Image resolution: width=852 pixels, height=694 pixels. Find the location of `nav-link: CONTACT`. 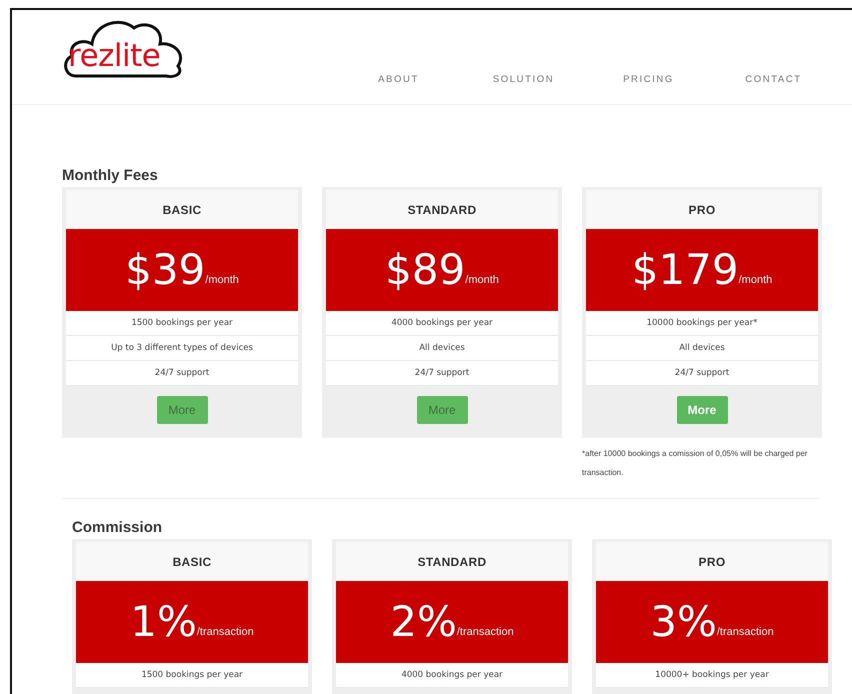

nav-link: CONTACT is located at coordinates (773, 79).